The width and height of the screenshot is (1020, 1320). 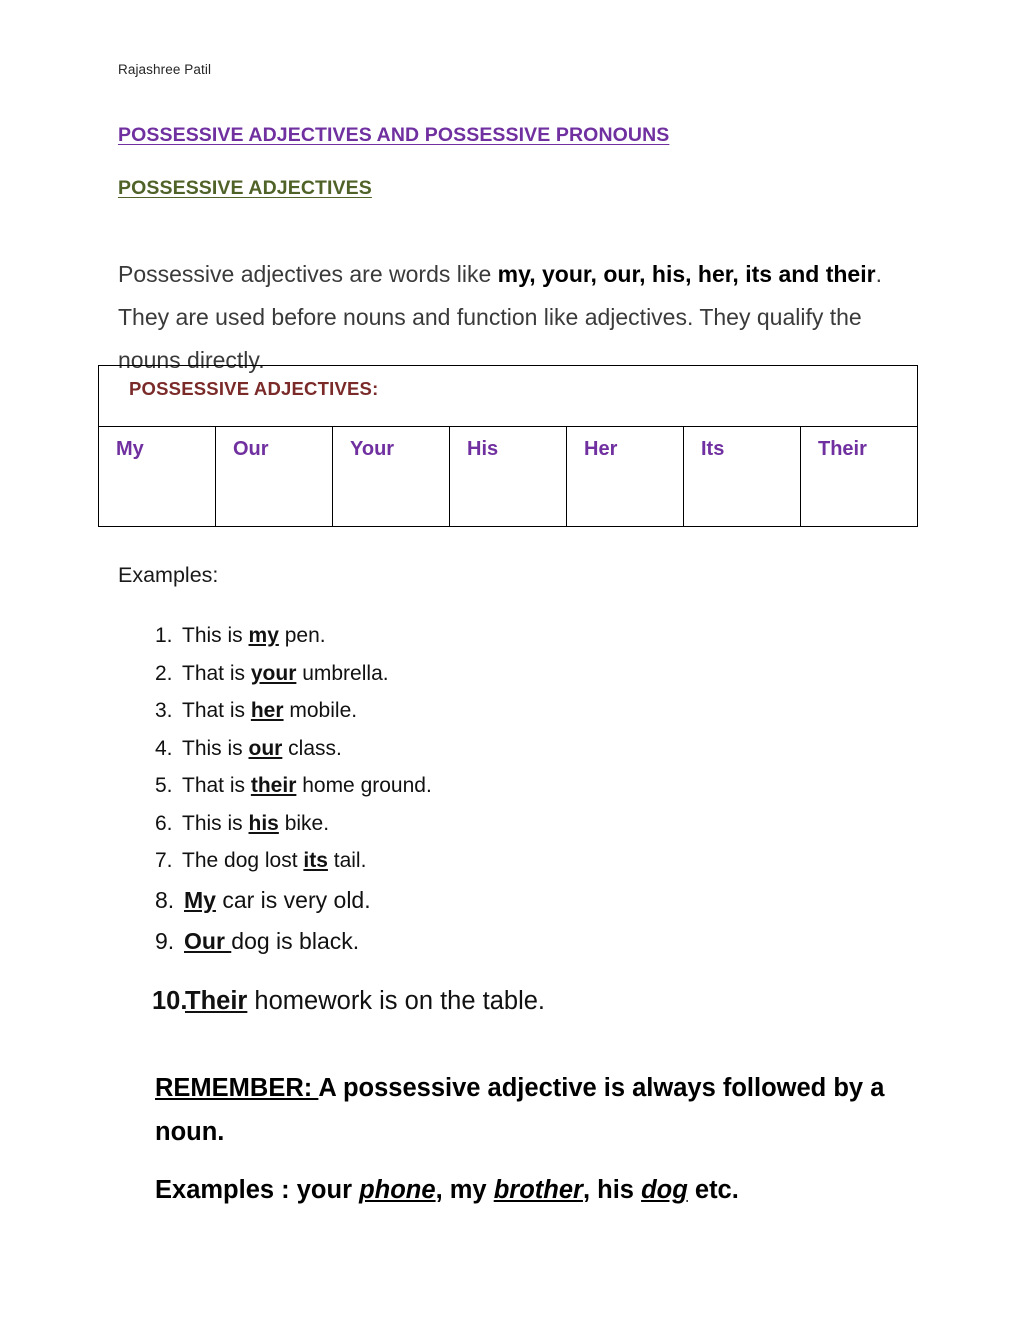 I want to click on closing-sep-2: ,, so click(x=590, y=1189).